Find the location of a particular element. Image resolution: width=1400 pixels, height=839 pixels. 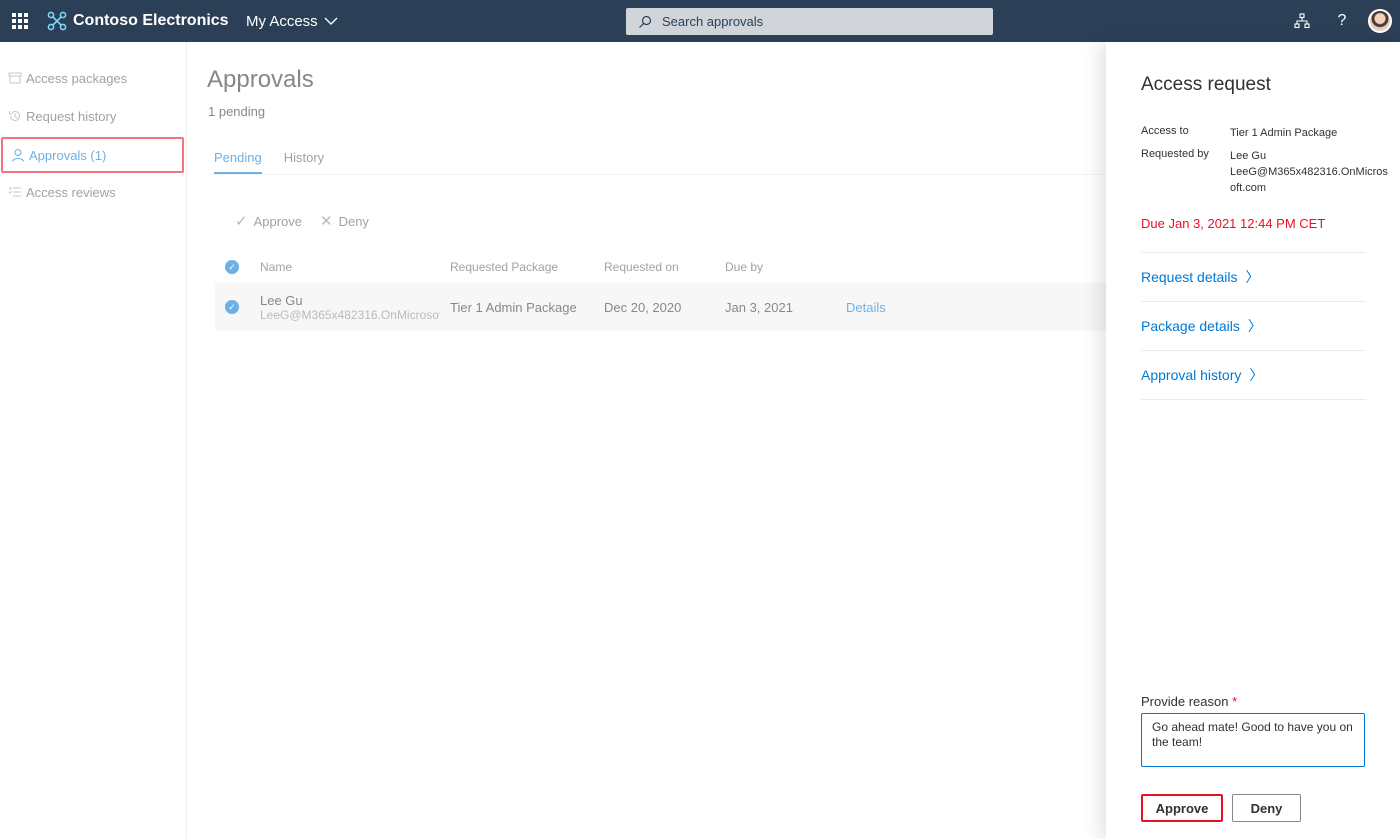

app-switcher: My Access is located at coordinates (292, 21).